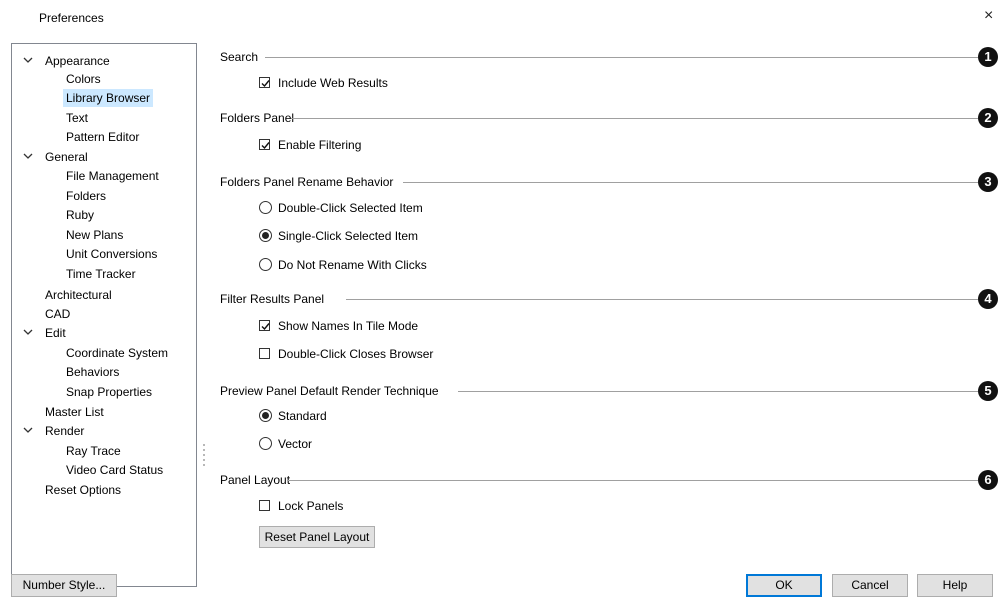 This screenshot has width=1005, height=611. I want to click on tree-item-reset-options: Reset Options, so click(83, 490).